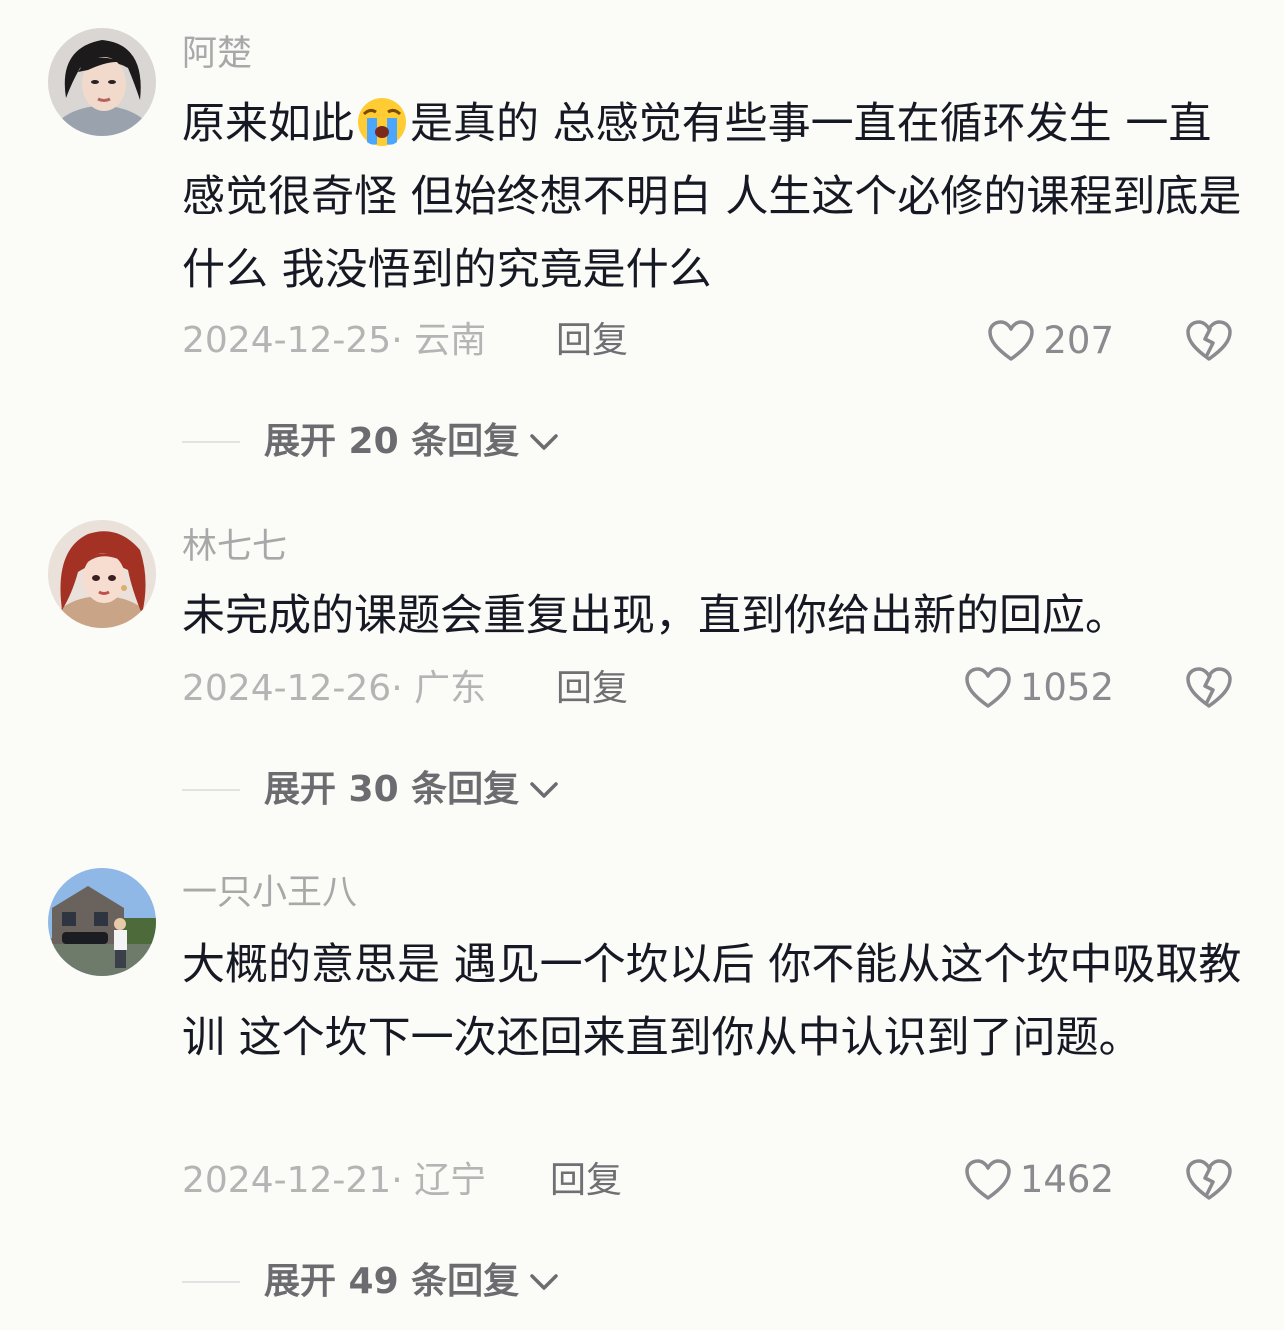 The width and height of the screenshot is (1284, 1330). I want to click on expand-replies-label: 展开 49 条回复, so click(392, 1281).